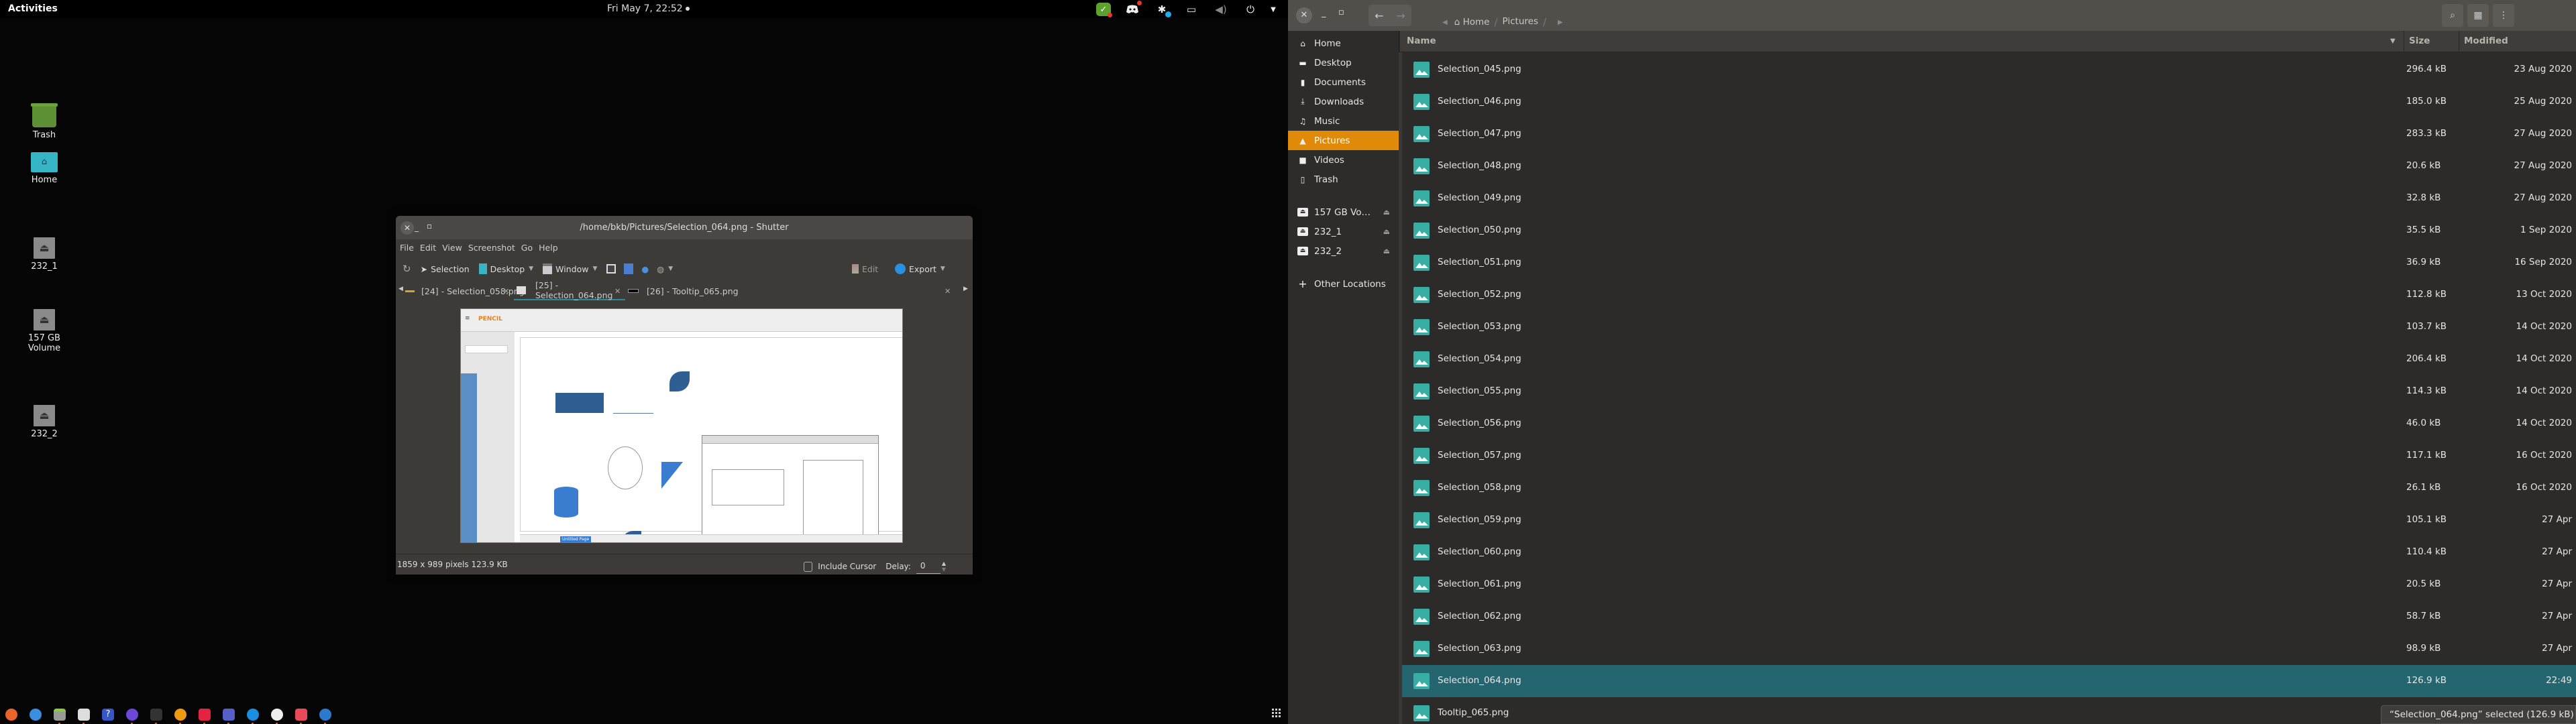 This screenshot has height=724, width=2576. What do you see at coordinates (1988, 231) in the screenshot?
I see `file-row: Selection_050.png 35.5 kB 1 Sep 2020` at bounding box center [1988, 231].